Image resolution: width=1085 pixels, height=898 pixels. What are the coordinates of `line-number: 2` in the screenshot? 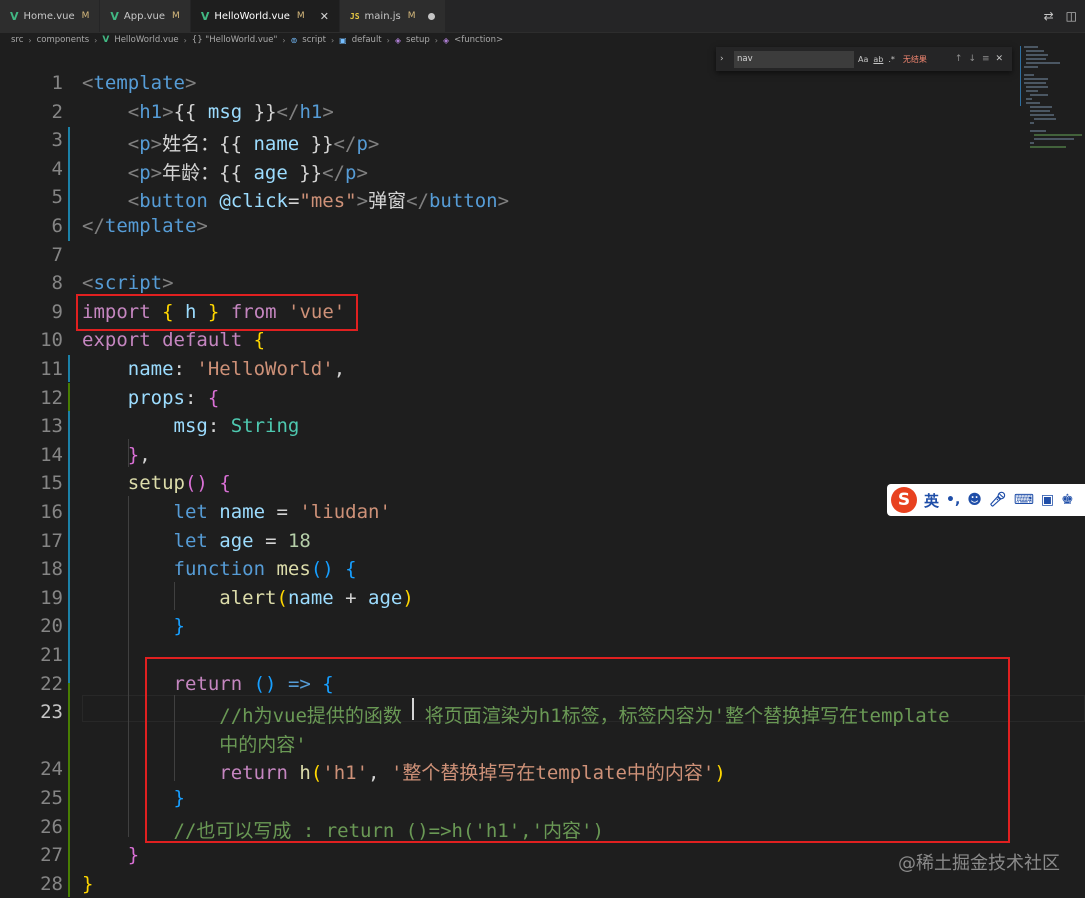 It's located at (57, 111).